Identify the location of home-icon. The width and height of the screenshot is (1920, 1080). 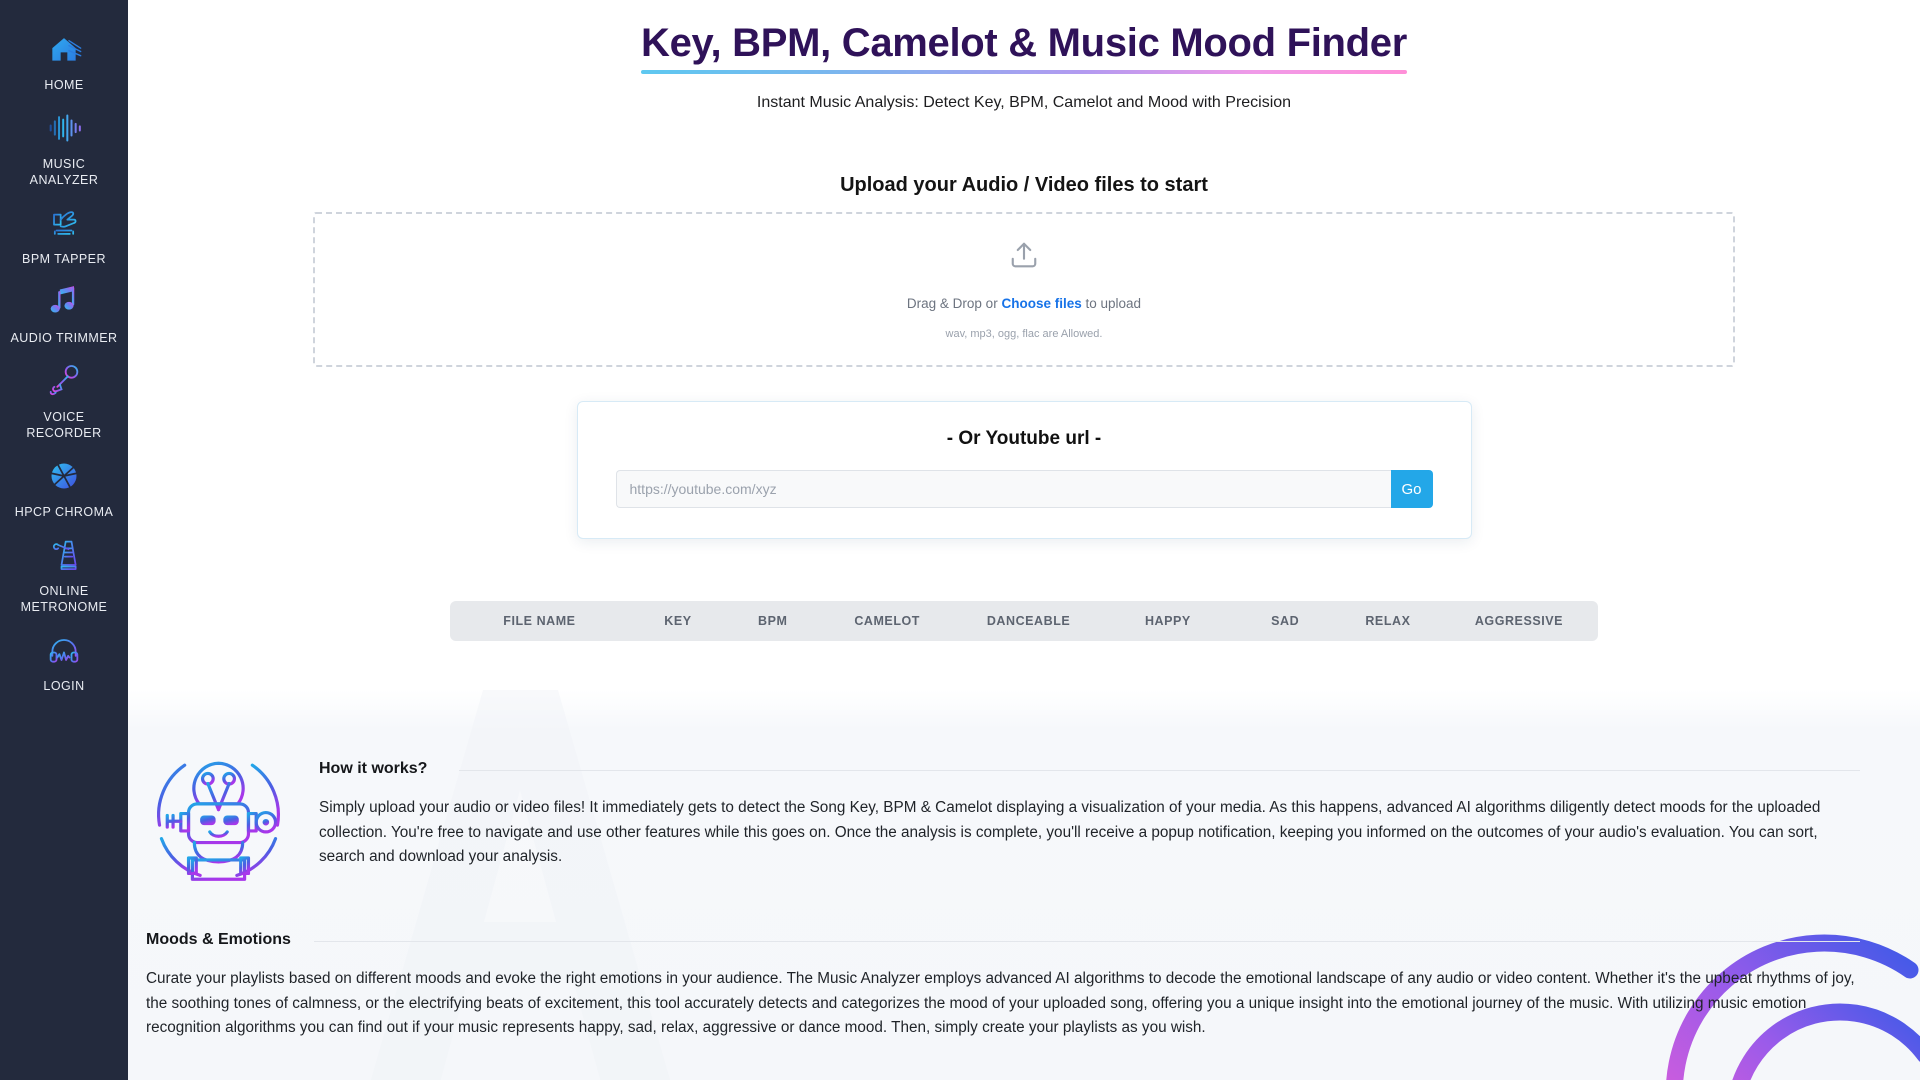
(64, 49).